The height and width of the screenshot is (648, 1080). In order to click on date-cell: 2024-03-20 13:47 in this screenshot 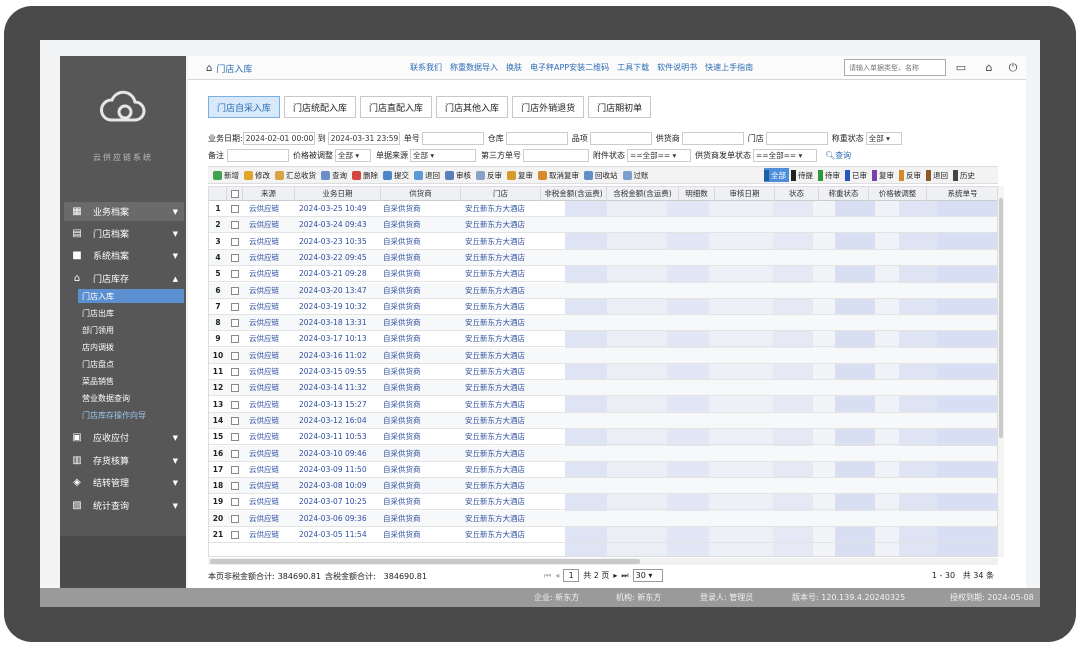, I will do `click(340, 291)`.